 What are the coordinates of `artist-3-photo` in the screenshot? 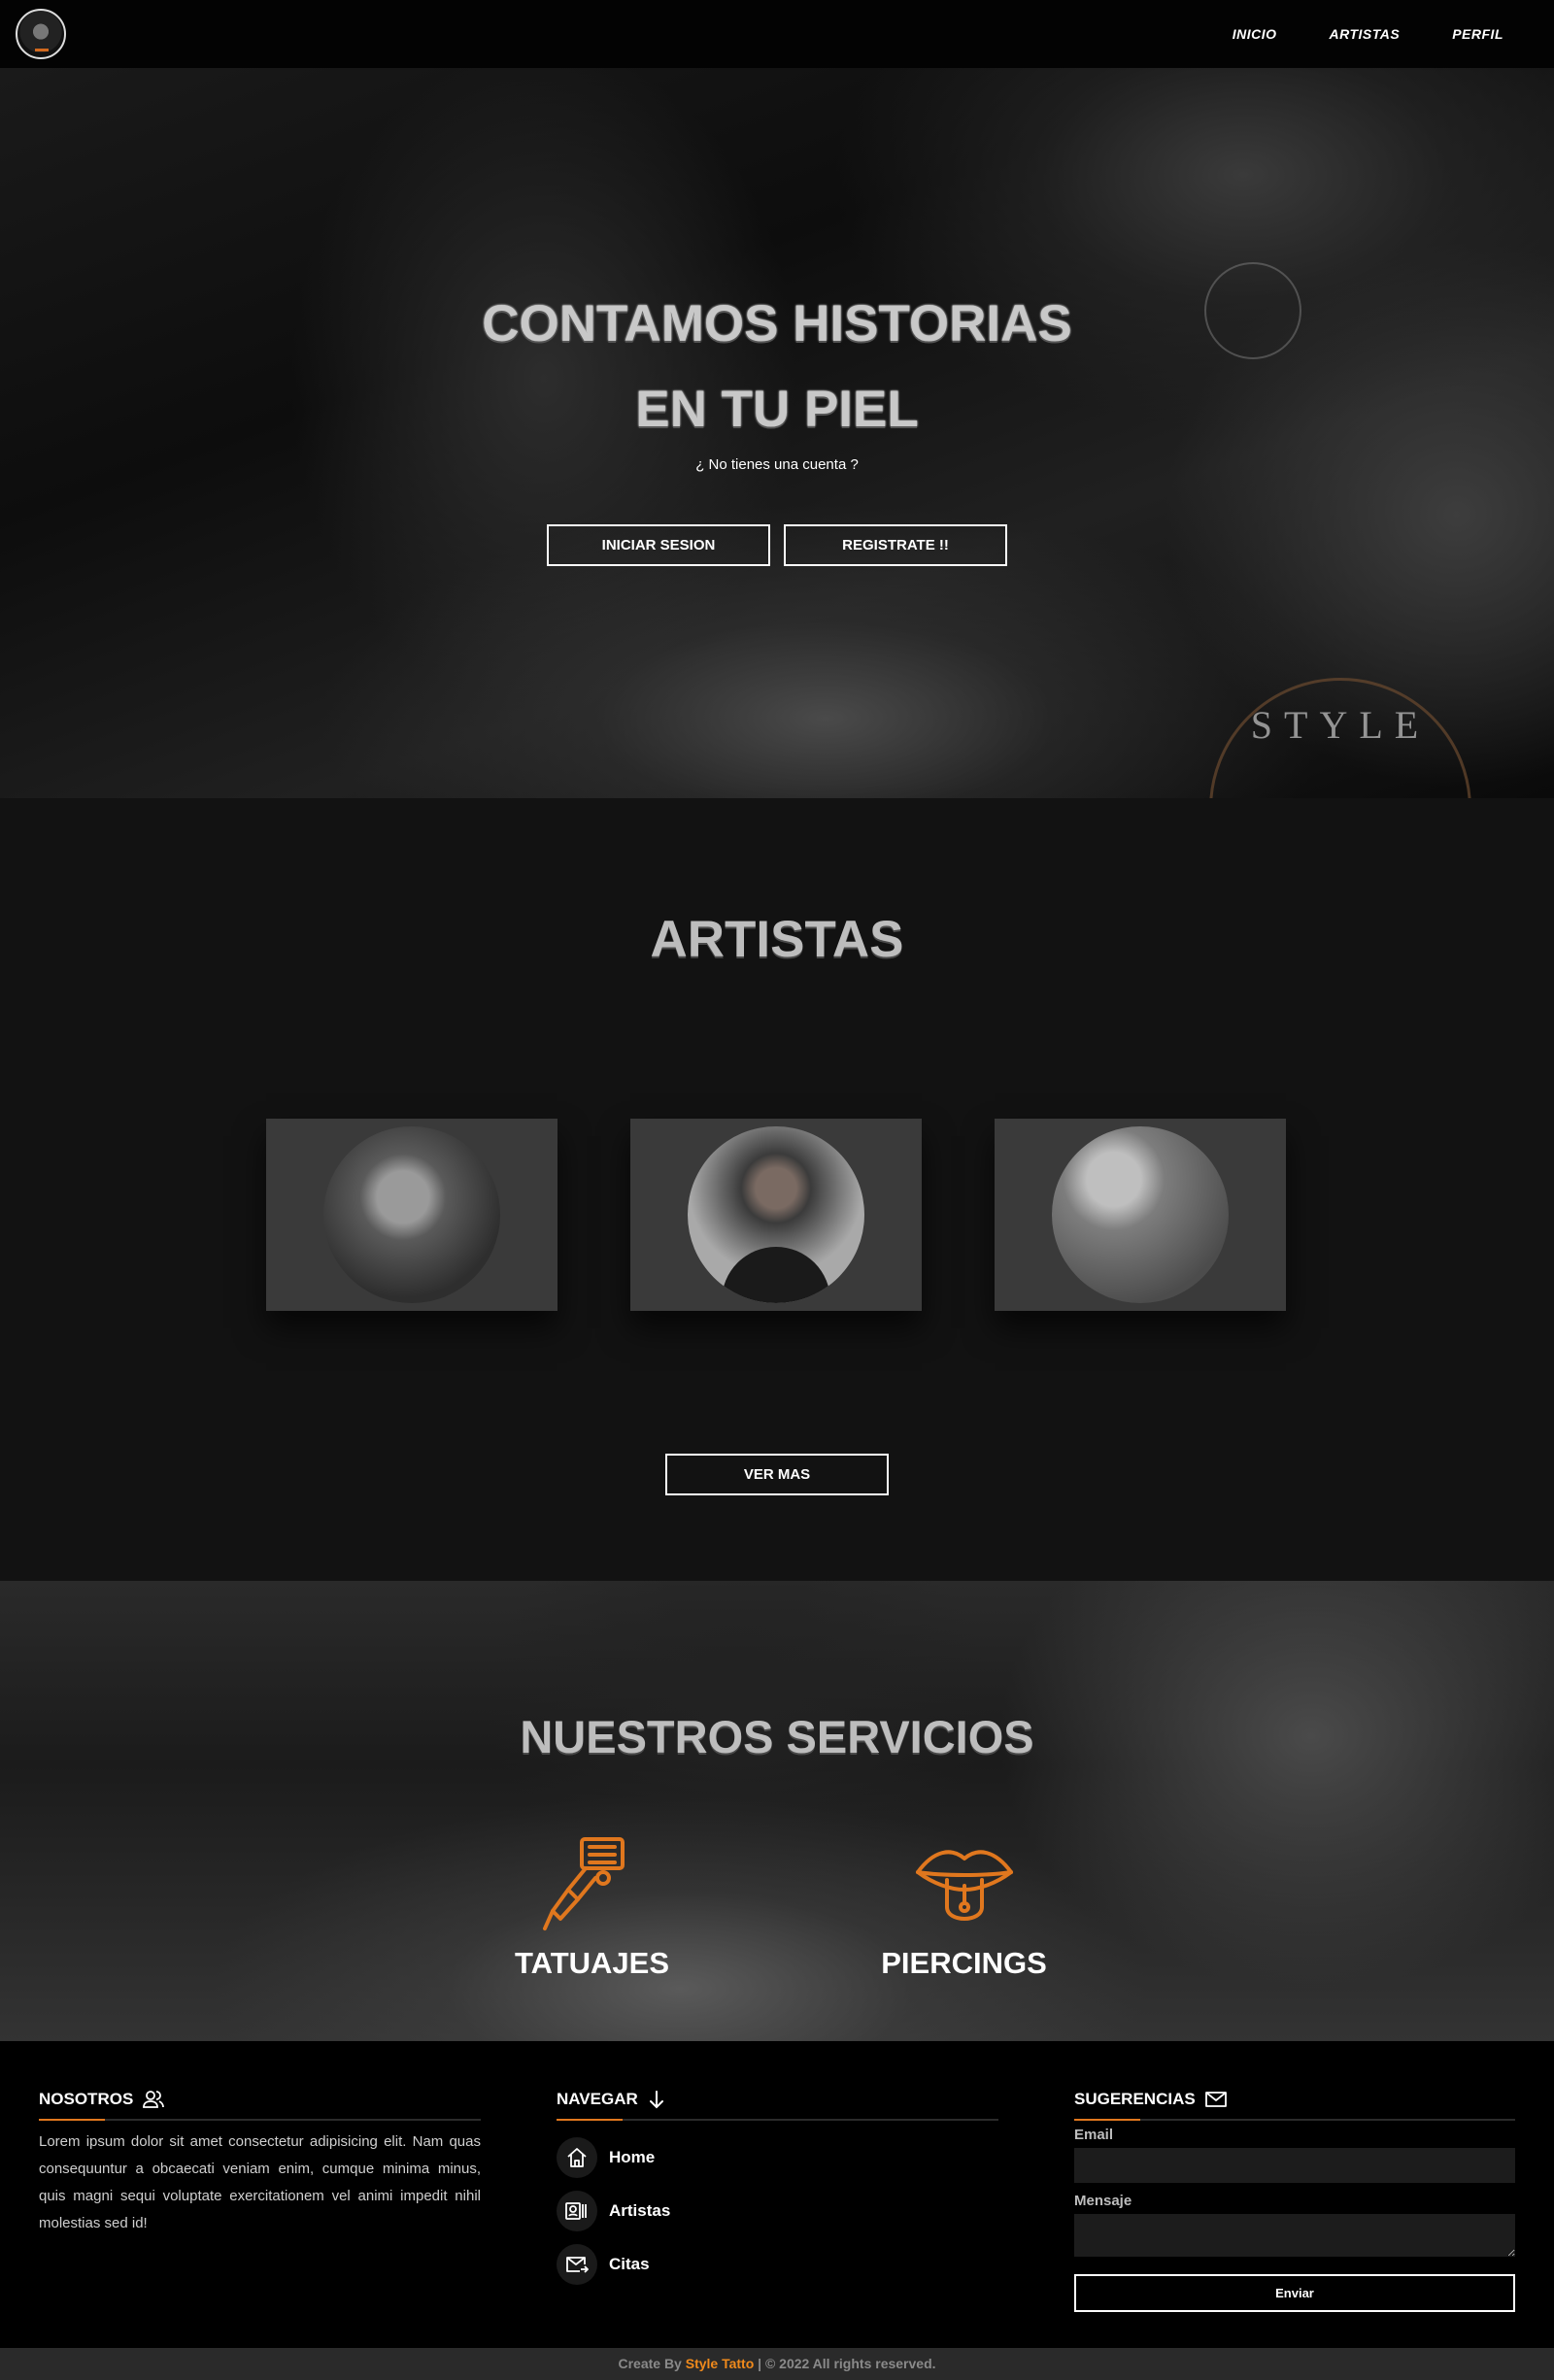 It's located at (1140, 1214).